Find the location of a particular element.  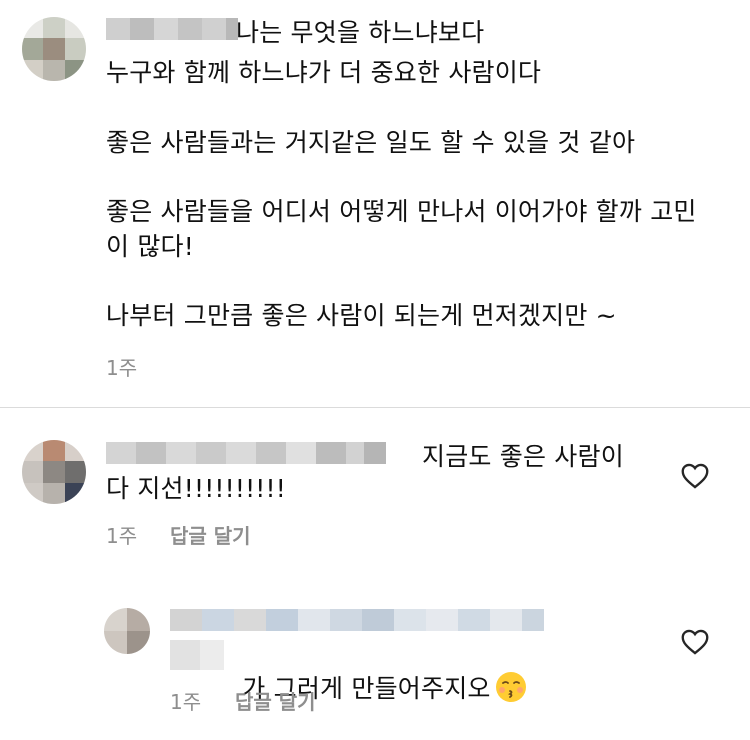

comment-line: 이 많다! is located at coordinates (150, 246).